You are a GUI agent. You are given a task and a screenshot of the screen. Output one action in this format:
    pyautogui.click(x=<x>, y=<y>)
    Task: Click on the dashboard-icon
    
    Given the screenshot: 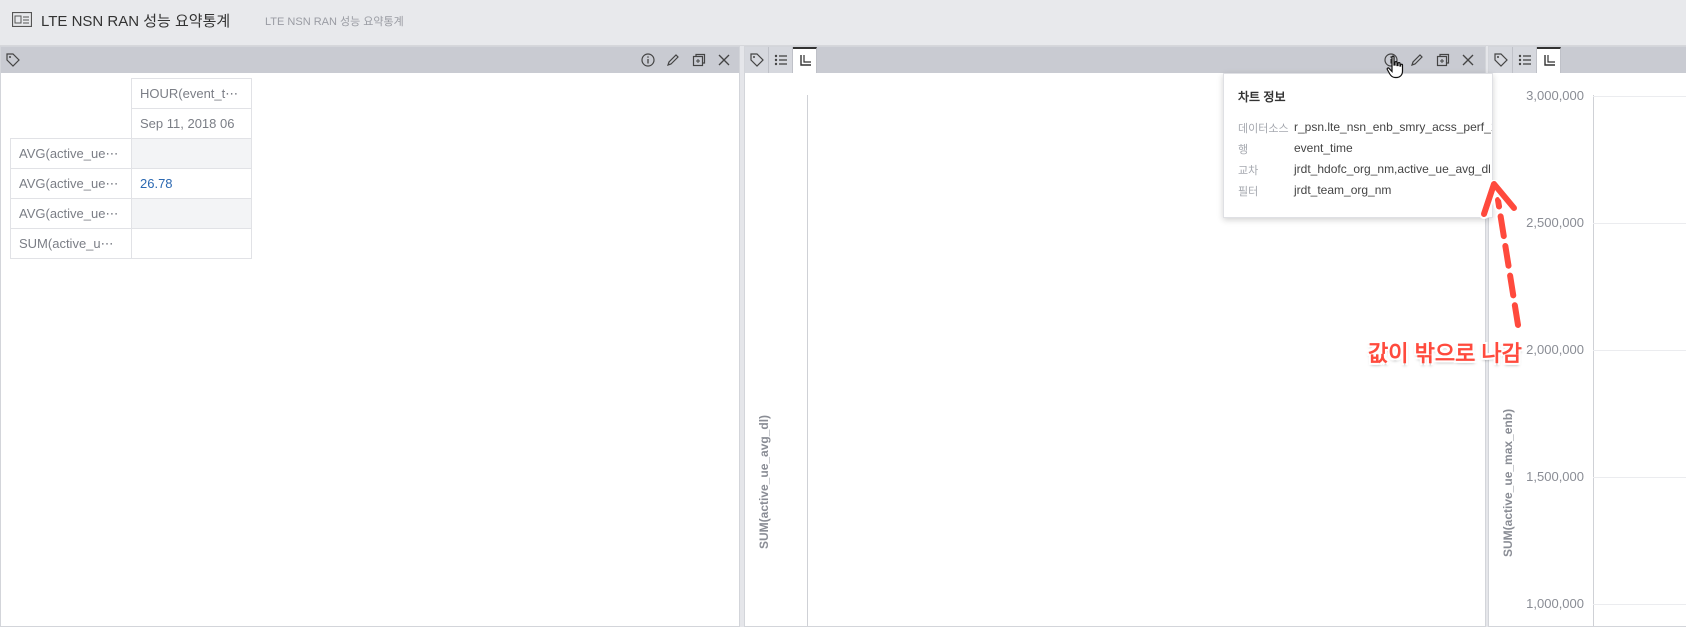 What is the action you would take?
    pyautogui.click(x=22, y=19)
    